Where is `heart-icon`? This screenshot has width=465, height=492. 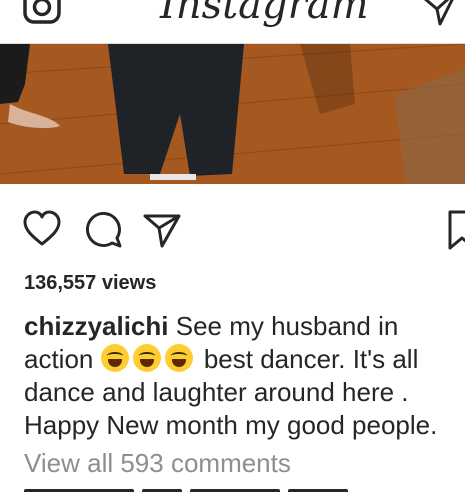
heart-icon is located at coordinates (42, 230).